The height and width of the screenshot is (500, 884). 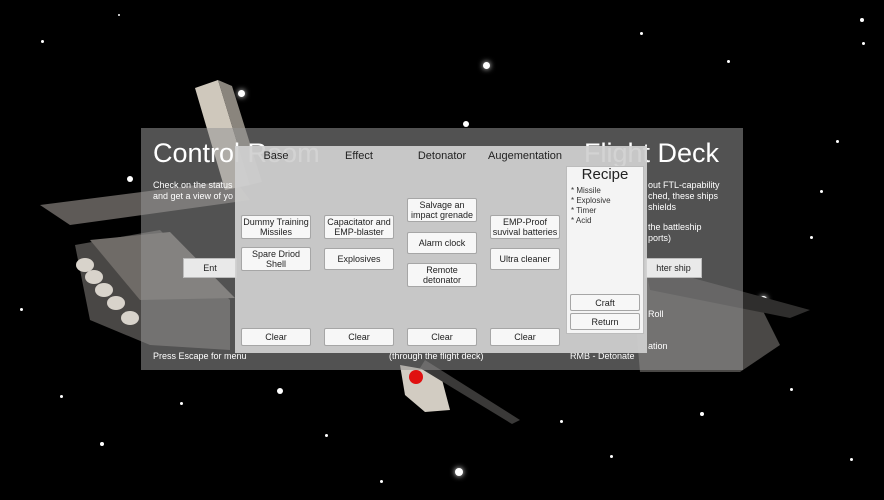 I want to click on base-column-header: Base, so click(x=276, y=156).